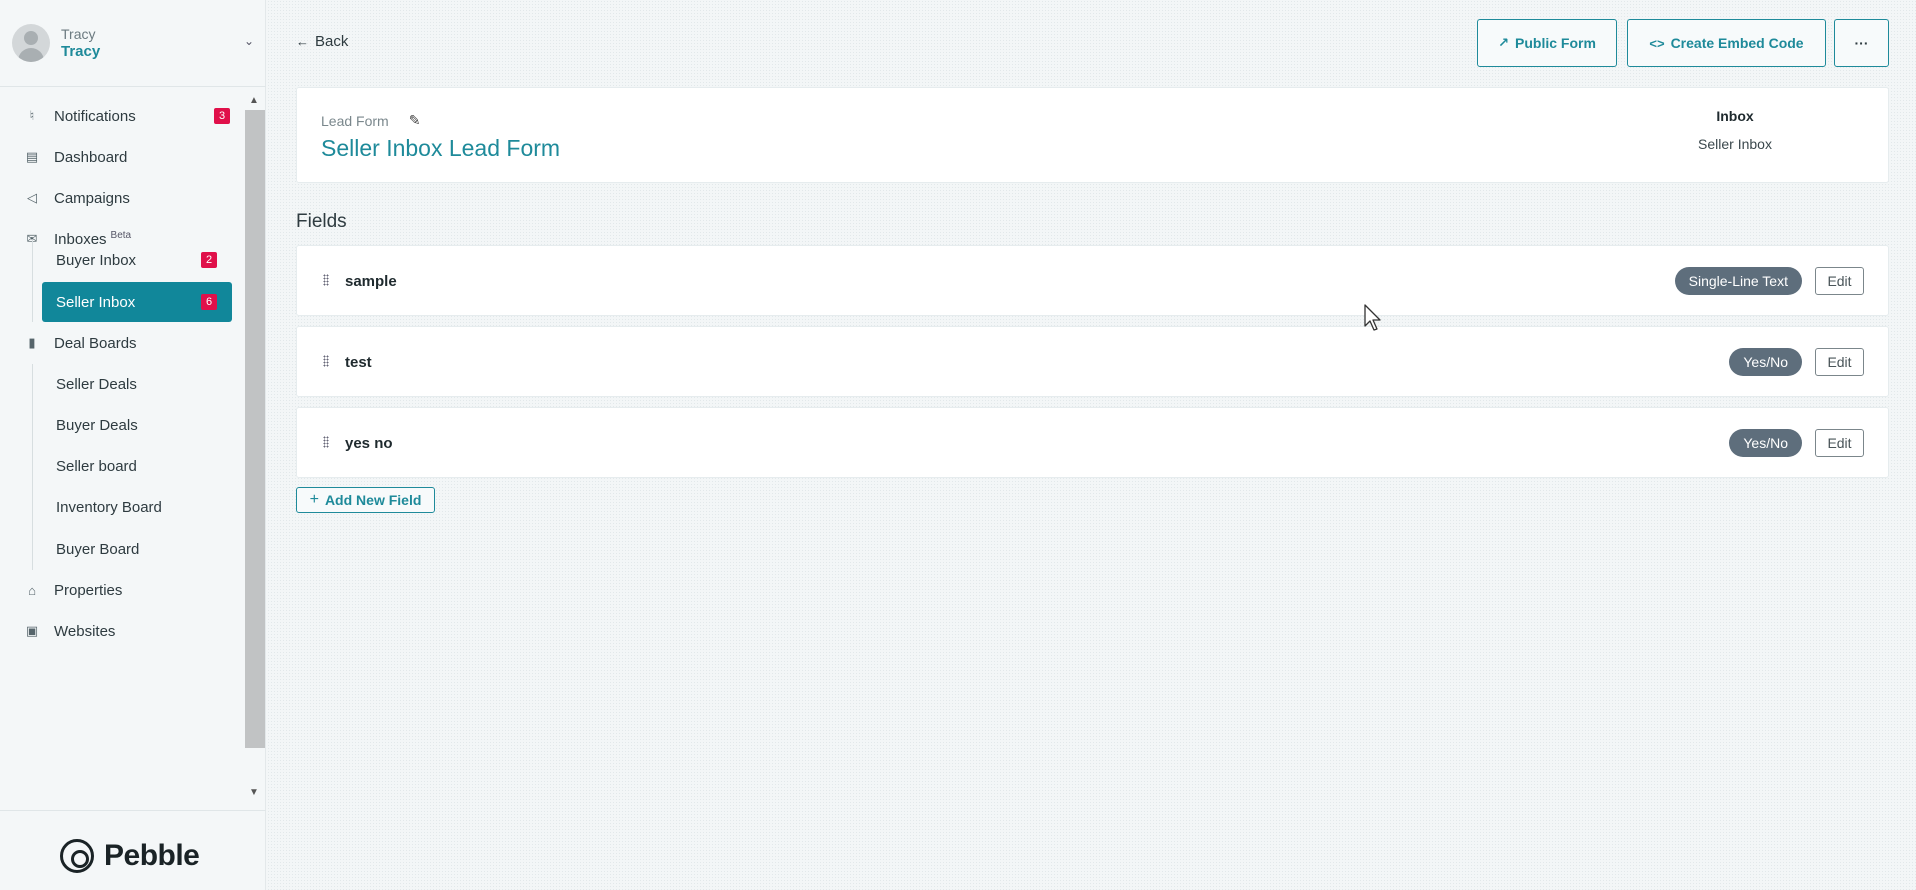  Describe the element at coordinates (85, 631) in the screenshot. I see `sidebar-item-label: Websites` at that location.